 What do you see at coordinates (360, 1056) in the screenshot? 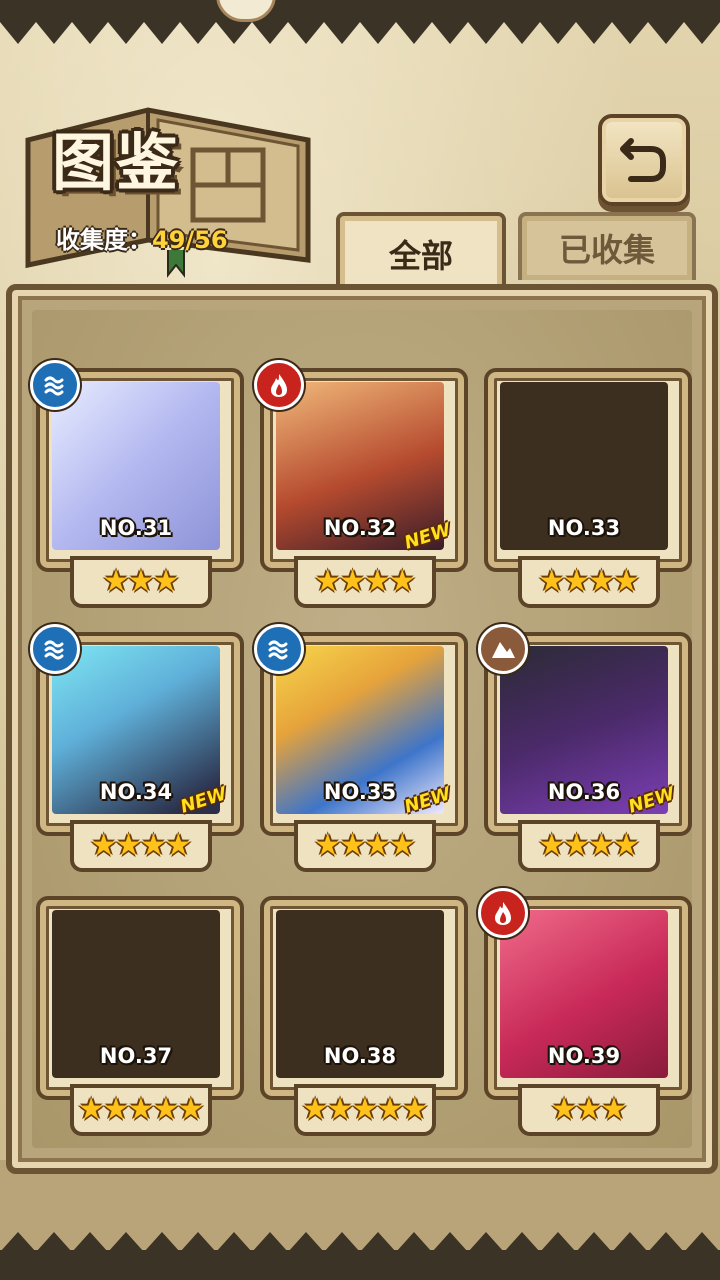
I see `monster-number: NO.38` at bounding box center [360, 1056].